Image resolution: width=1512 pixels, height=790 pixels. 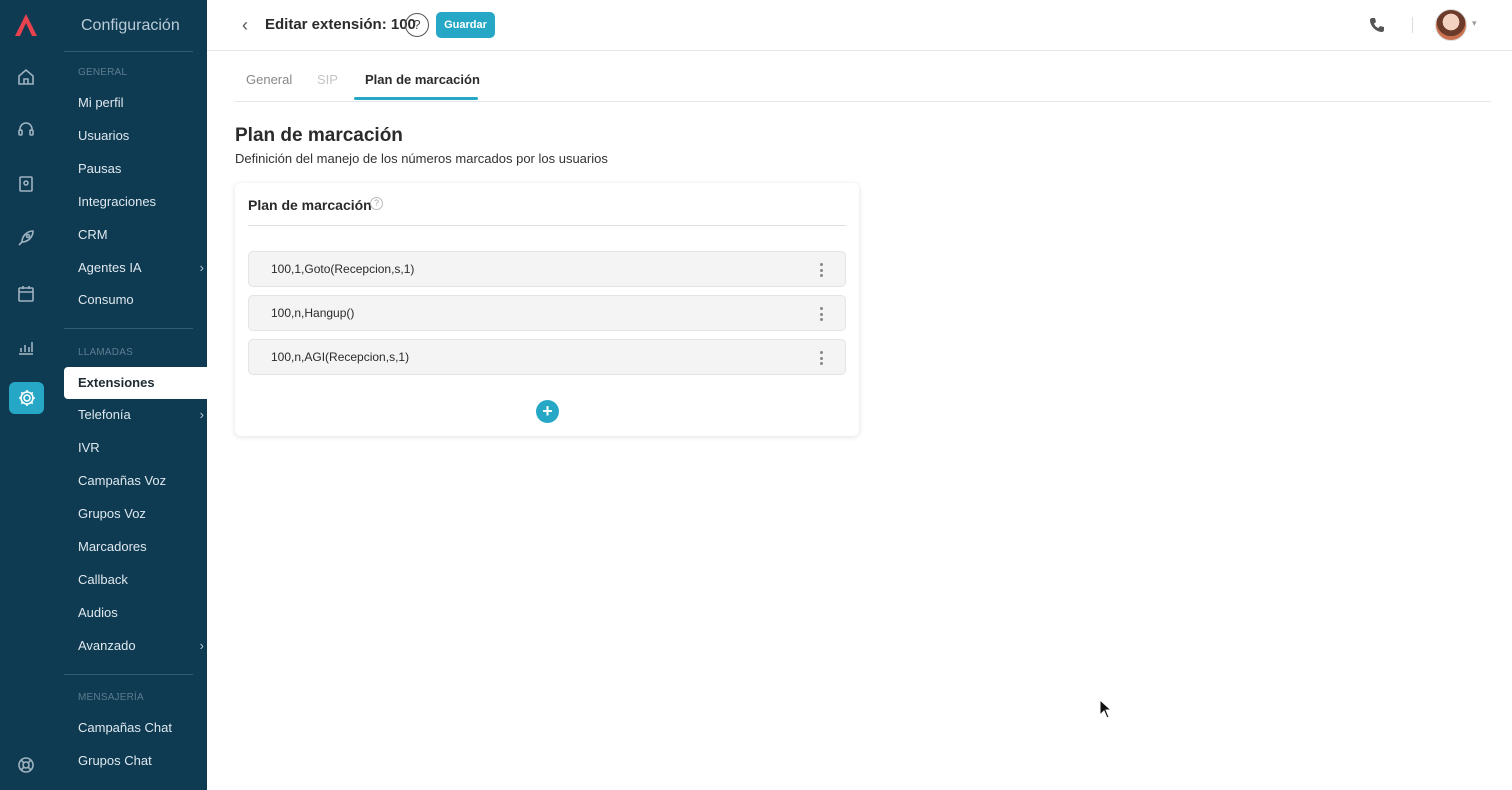 What do you see at coordinates (135, 383) in the screenshot?
I see `sidebar-item-extensiones: Extensiones` at bounding box center [135, 383].